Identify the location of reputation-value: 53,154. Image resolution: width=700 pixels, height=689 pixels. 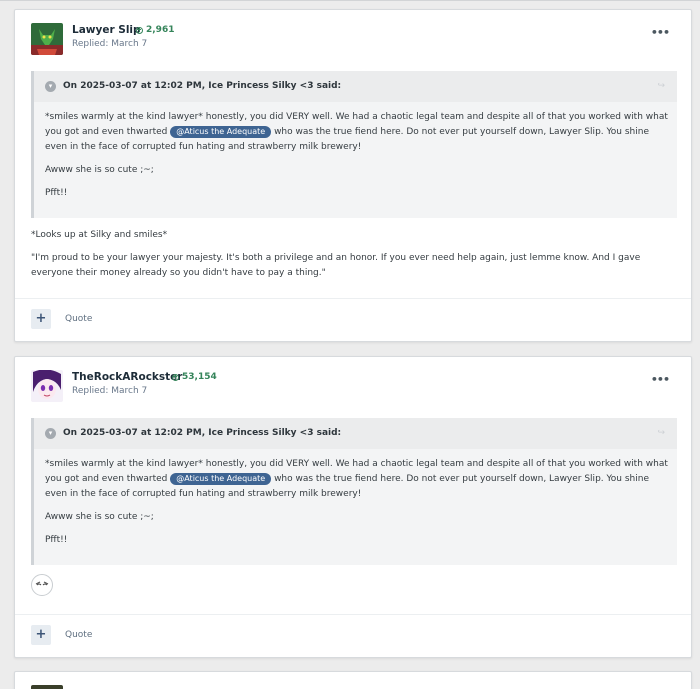
(199, 377).